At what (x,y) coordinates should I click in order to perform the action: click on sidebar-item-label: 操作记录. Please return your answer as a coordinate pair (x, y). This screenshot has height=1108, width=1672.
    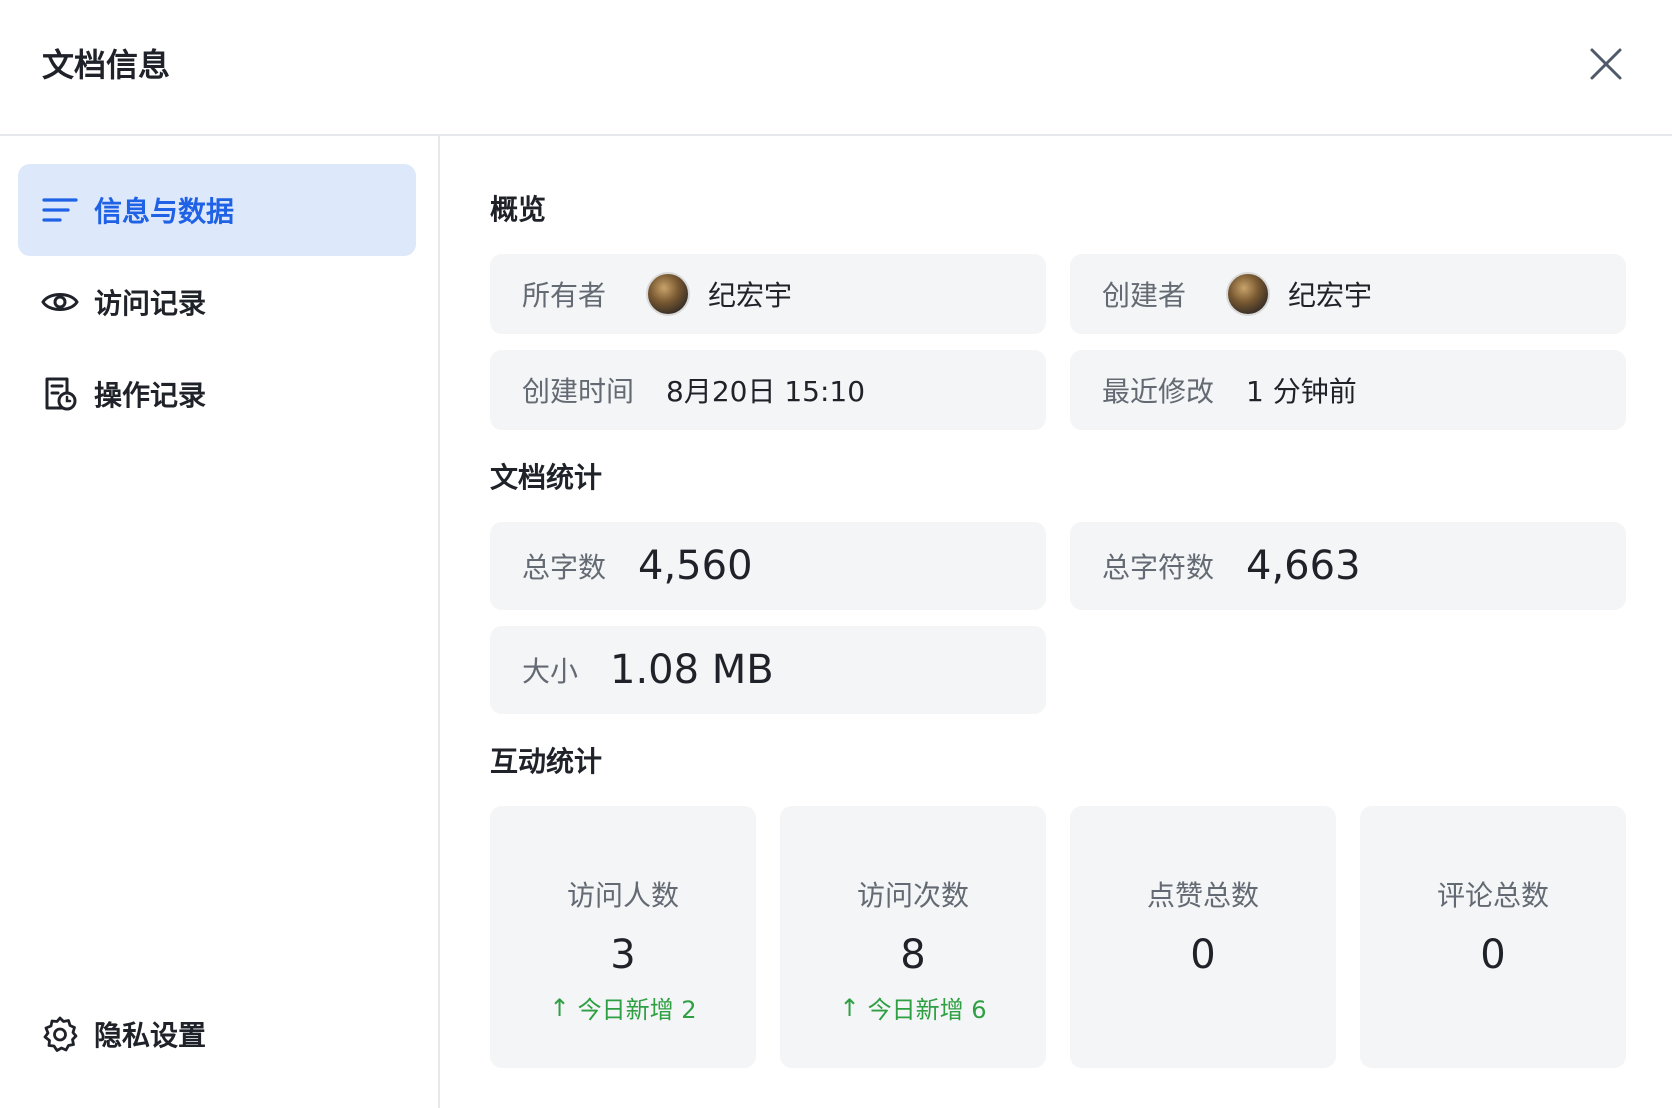
    Looking at the image, I should click on (150, 395).